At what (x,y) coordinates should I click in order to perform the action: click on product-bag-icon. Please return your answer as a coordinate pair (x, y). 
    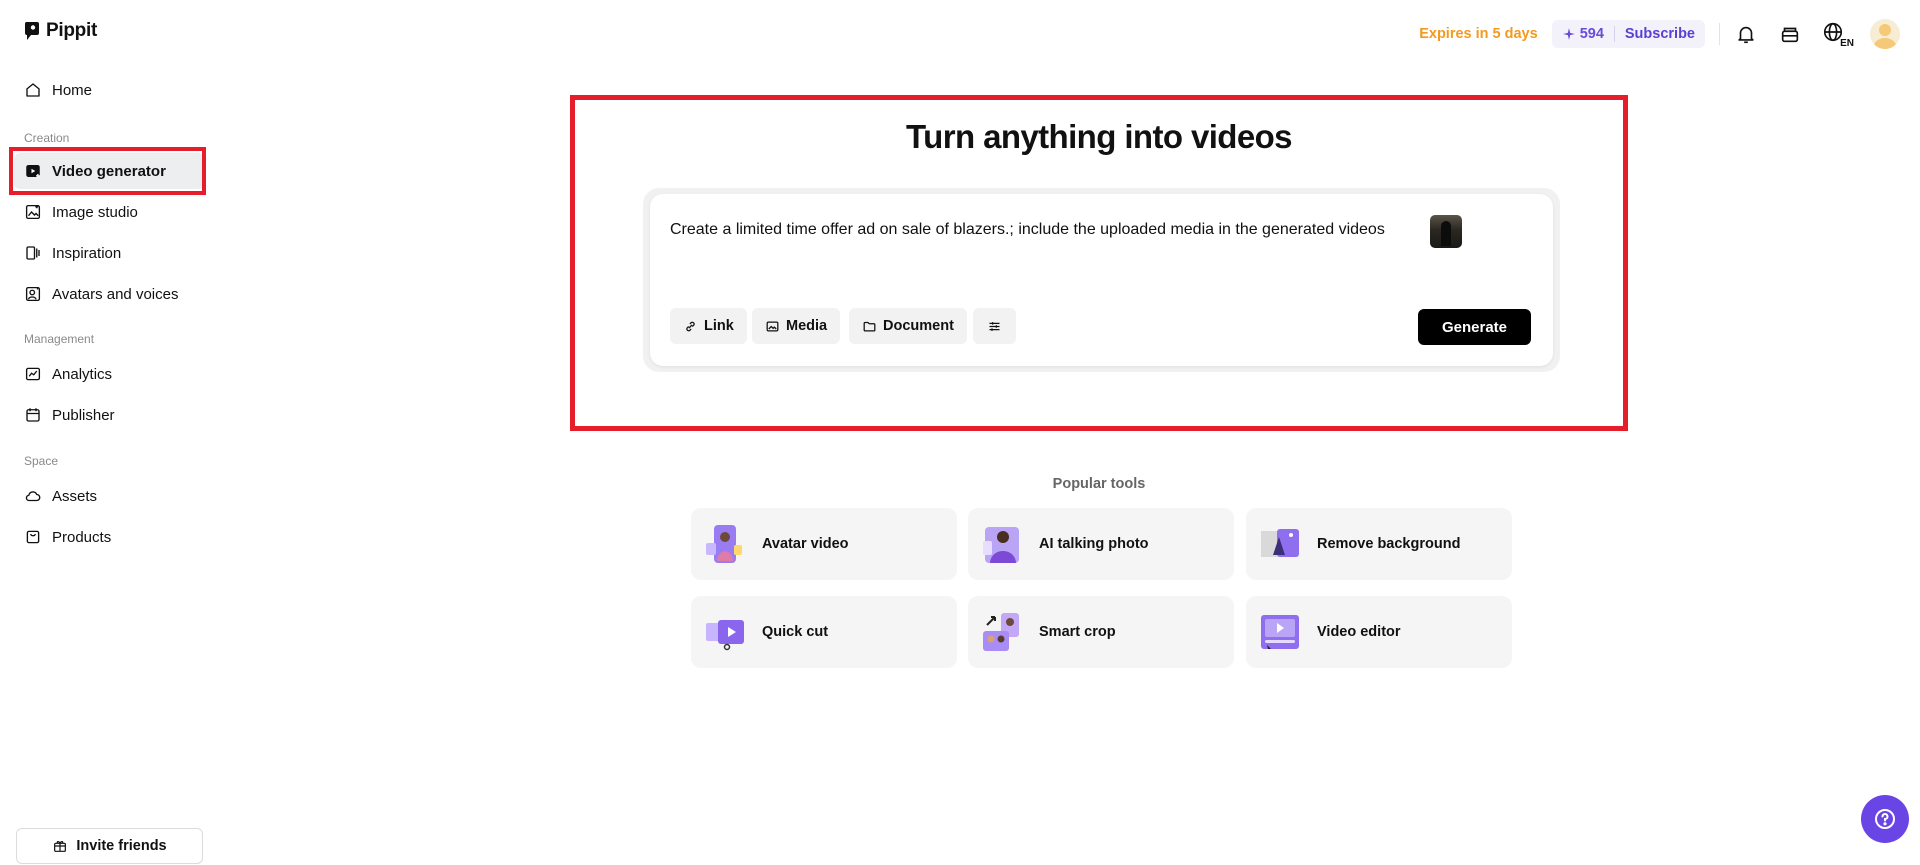
    Looking at the image, I should click on (33, 537).